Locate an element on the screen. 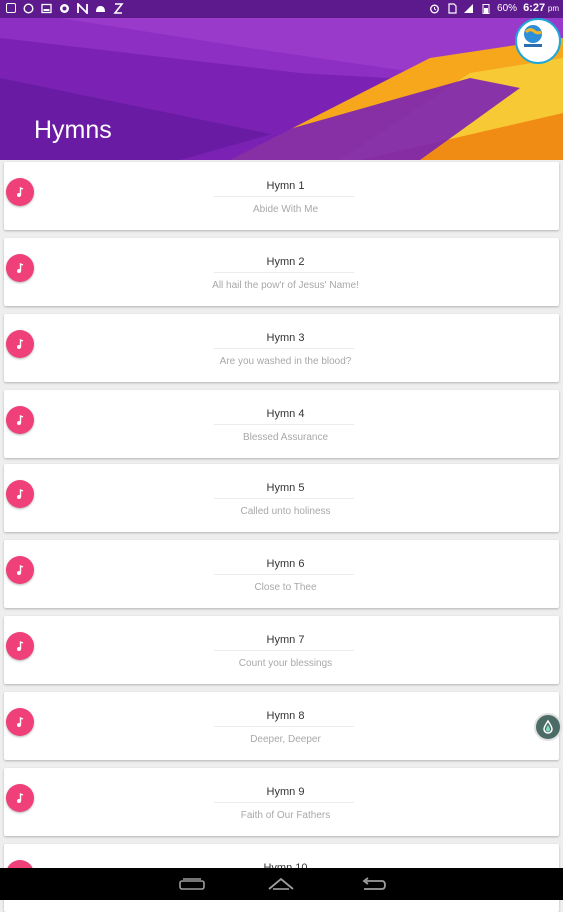 The width and height of the screenshot is (563, 912). hymn-card: Hymn 1 Abide With Me is located at coordinates (281, 196).